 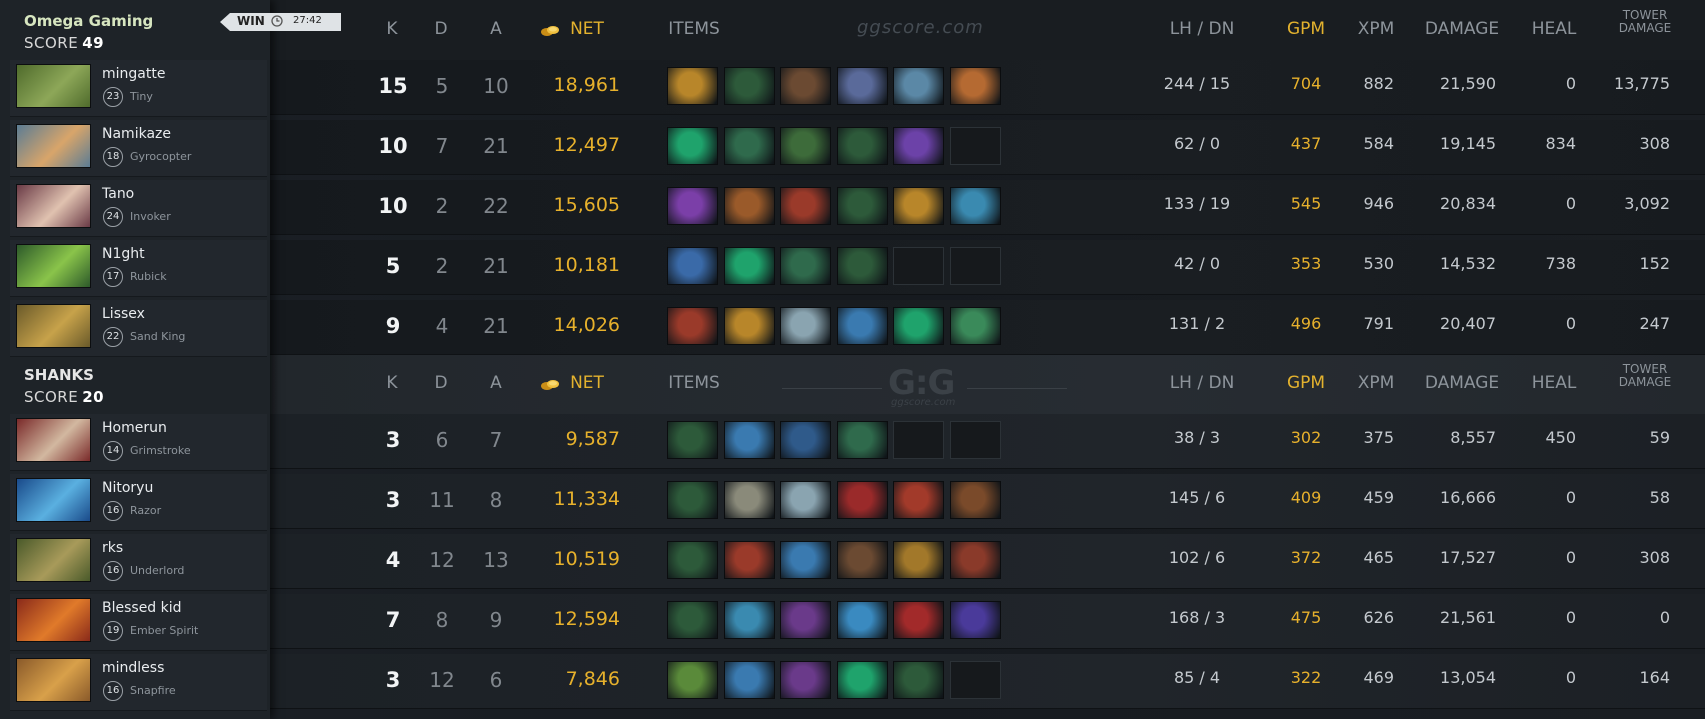 What do you see at coordinates (1659, 497) in the screenshot?
I see `tower-damage-value: 58` at bounding box center [1659, 497].